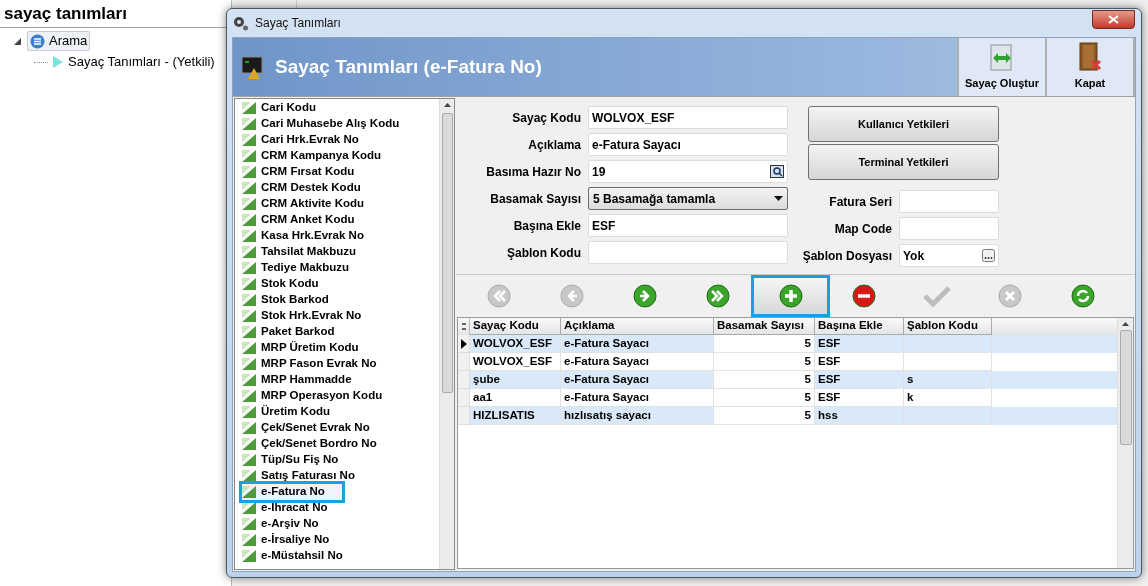 The image size is (1148, 586). Describe the element at coordinates (340, 348) in the screenshot. I see `list-item: MRP Üretim Kodu` at that location.